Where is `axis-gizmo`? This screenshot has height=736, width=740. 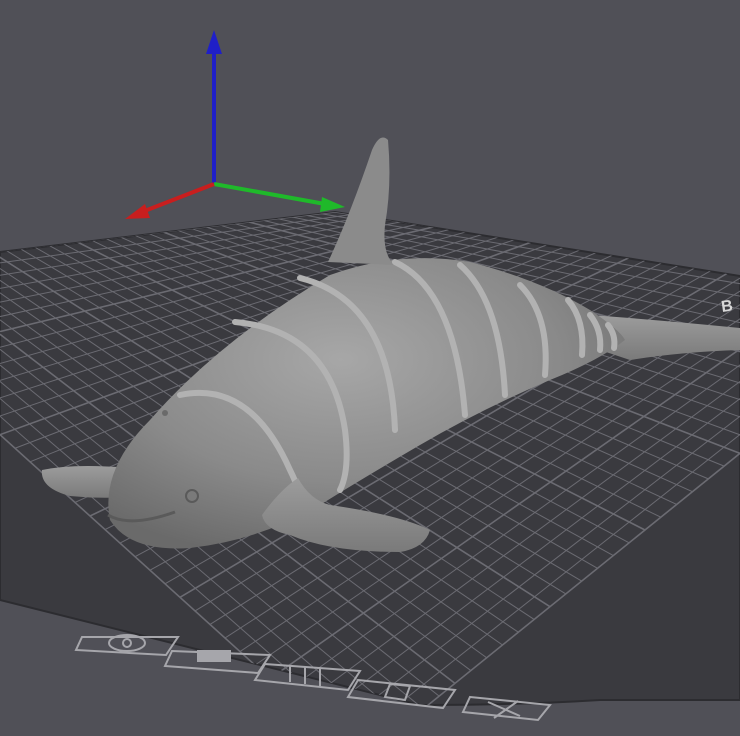 axis-gizmo is located at coordinates (235, 124).